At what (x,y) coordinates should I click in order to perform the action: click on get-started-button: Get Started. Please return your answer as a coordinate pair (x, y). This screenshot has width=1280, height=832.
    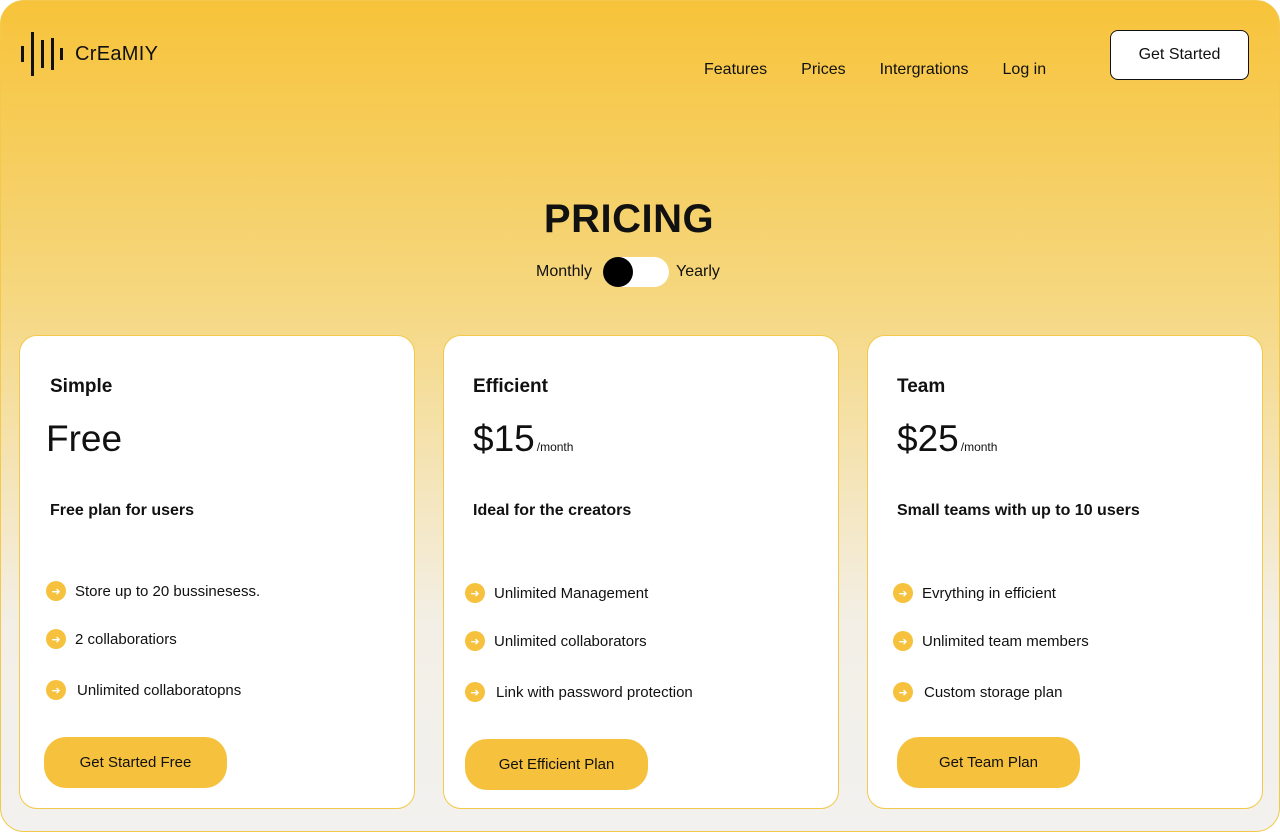
    Looking at the image, I should click on (1179, 55).